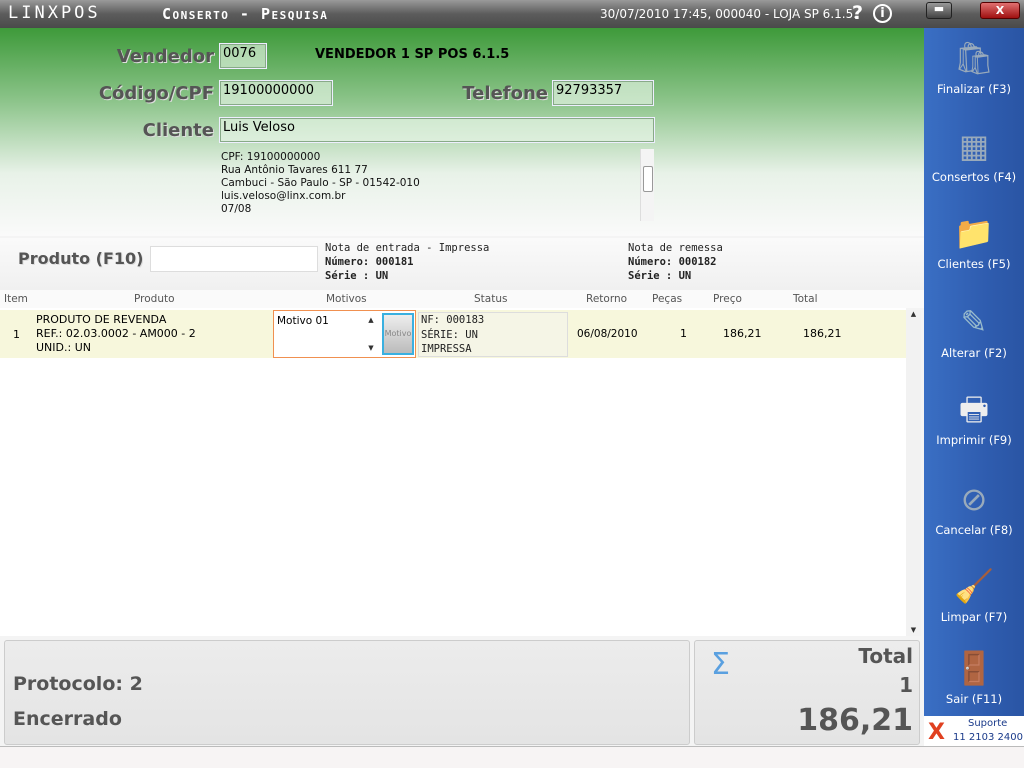  I want to click on produto-name: PRODUTO DE REVENDA, so click(101, 319).